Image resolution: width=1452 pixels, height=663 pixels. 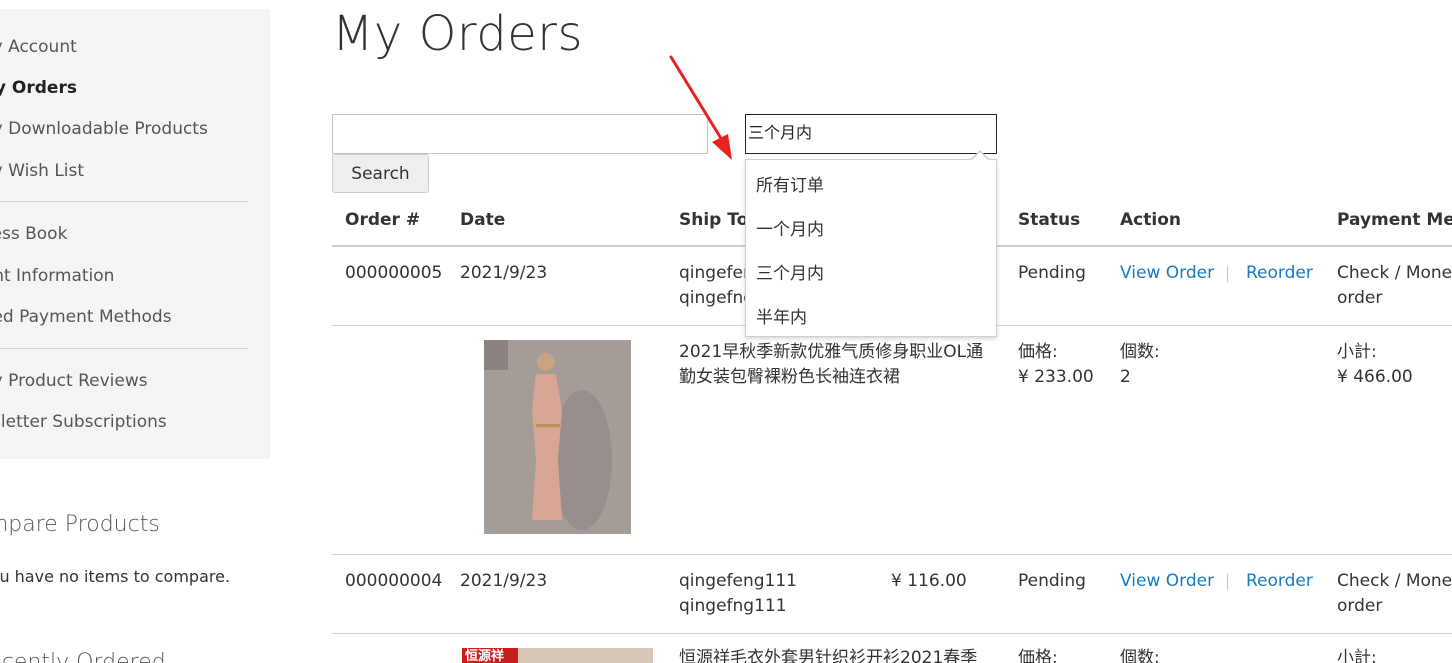 I want to click on recently-ordered-title: Recently Ordered, so click(x=83, y=656).